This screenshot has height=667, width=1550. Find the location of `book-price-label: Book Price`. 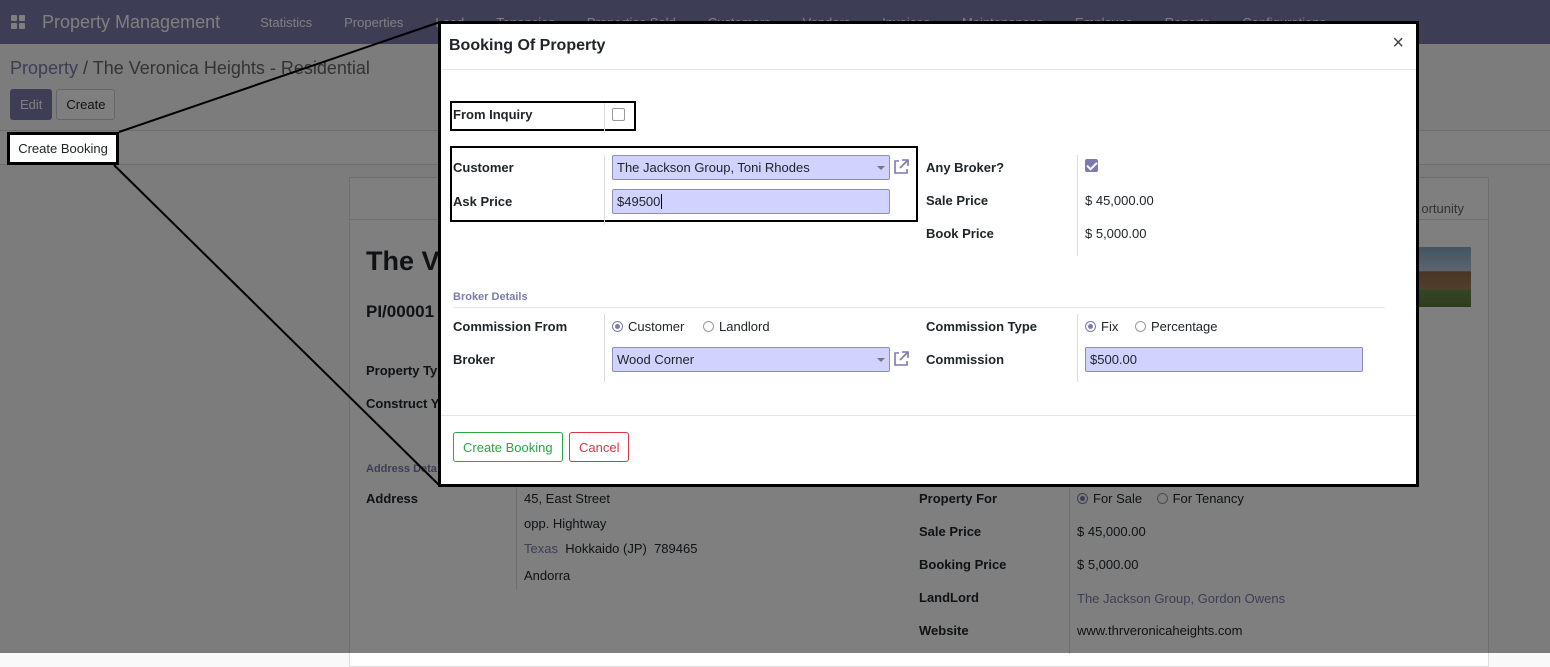

book-price-label: Book Price is located at coordinates (960, 233).